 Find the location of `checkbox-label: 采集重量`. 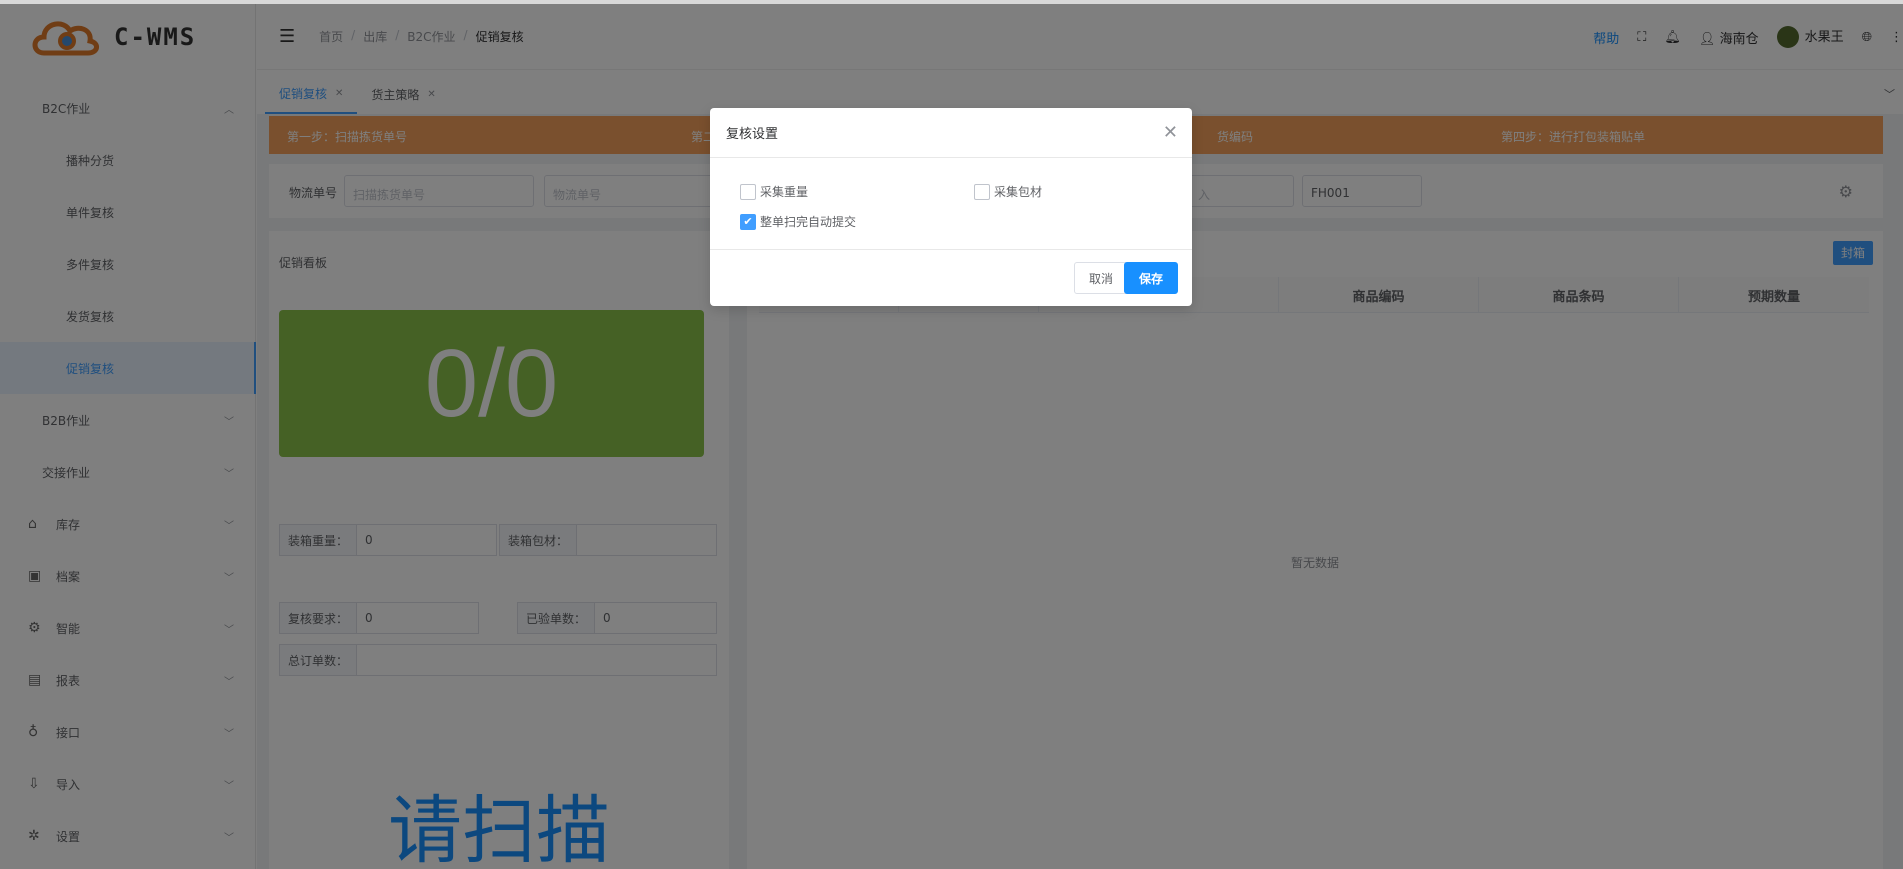

checkbox-label: 采集重量 is located at coordinates (784, 192).